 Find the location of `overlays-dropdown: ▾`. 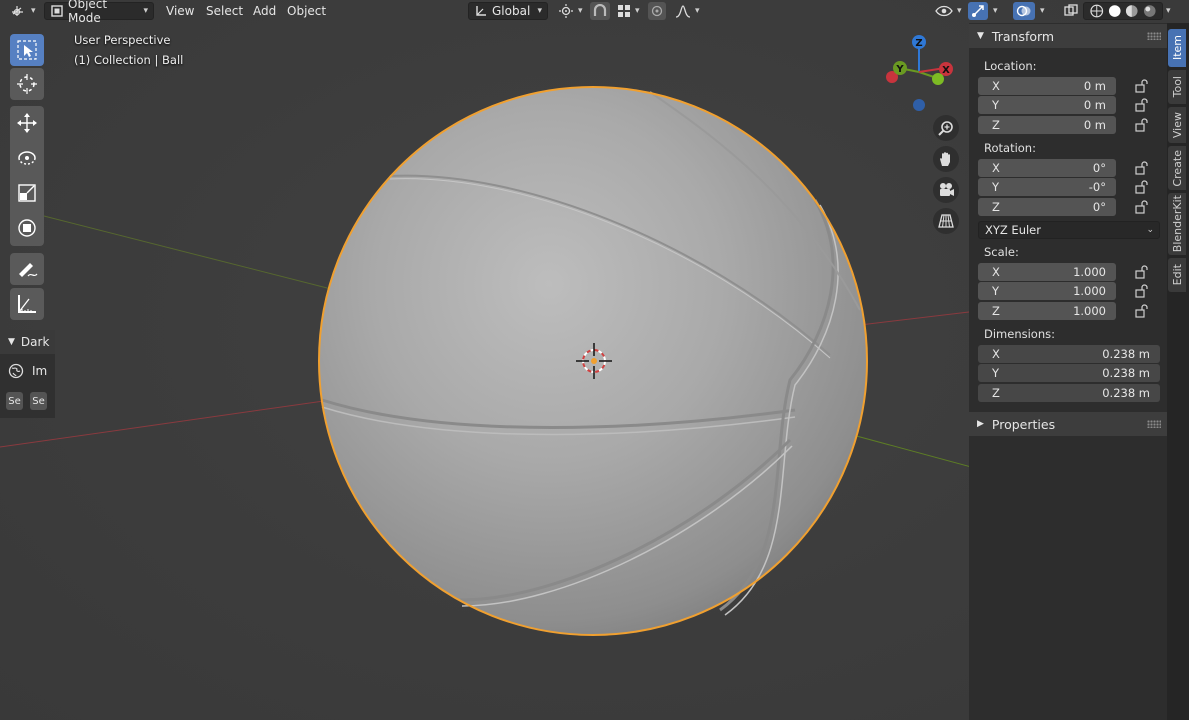

overlays-dropdown: ▾ is located at coordinates (1042, 11).